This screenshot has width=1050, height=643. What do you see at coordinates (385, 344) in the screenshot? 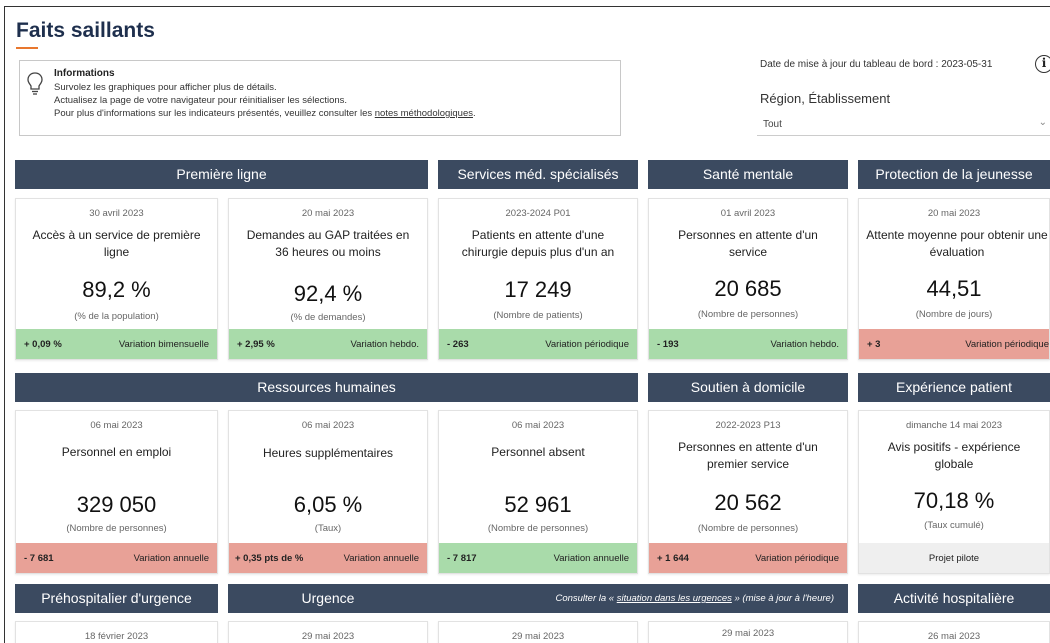
I see `card-variation: Variation hebdo.` at bounding box center [385, 344].